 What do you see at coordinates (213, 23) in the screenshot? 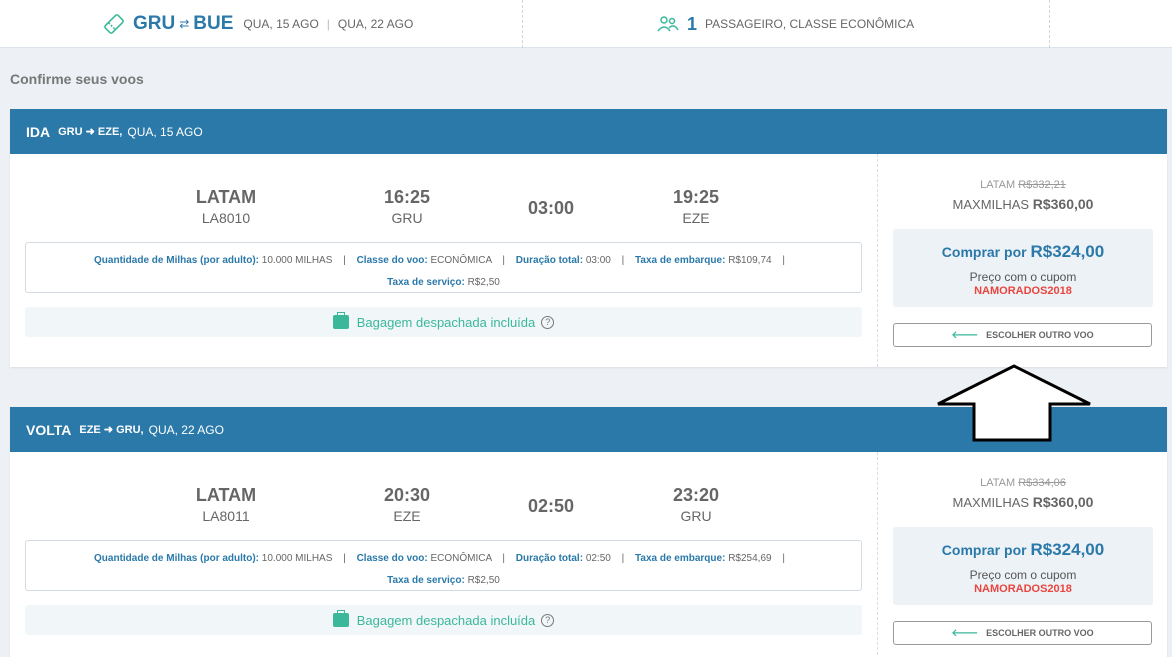
I see `destination-code: BUE` at bounding box center [213, 23].